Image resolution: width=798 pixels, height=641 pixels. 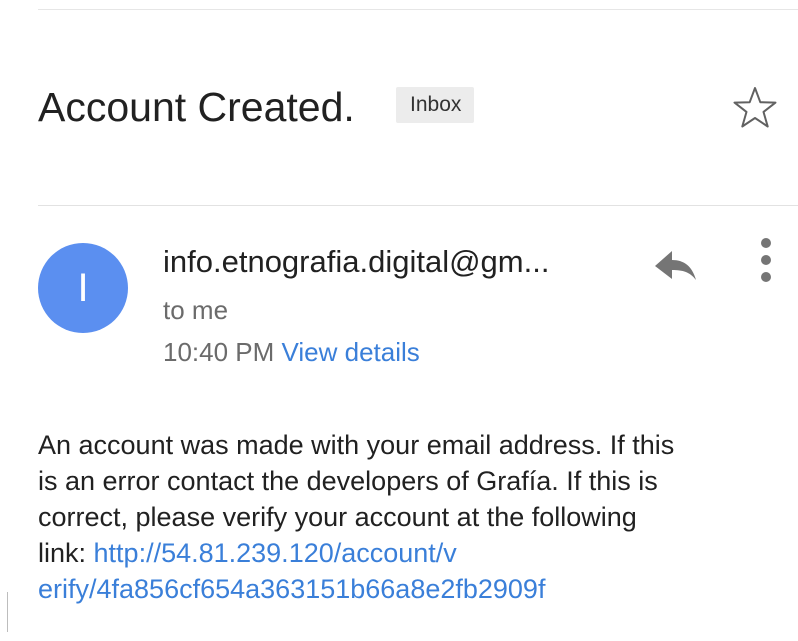 What do you see at coordinates (219, 352) in the screenshot?
I see `email-time: 10:40 PM` at bounding box center [219, 352].